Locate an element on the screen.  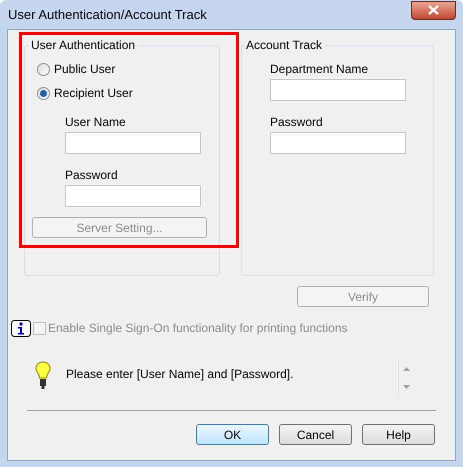
scroll-down-icon is located at coordinates (406, 387).